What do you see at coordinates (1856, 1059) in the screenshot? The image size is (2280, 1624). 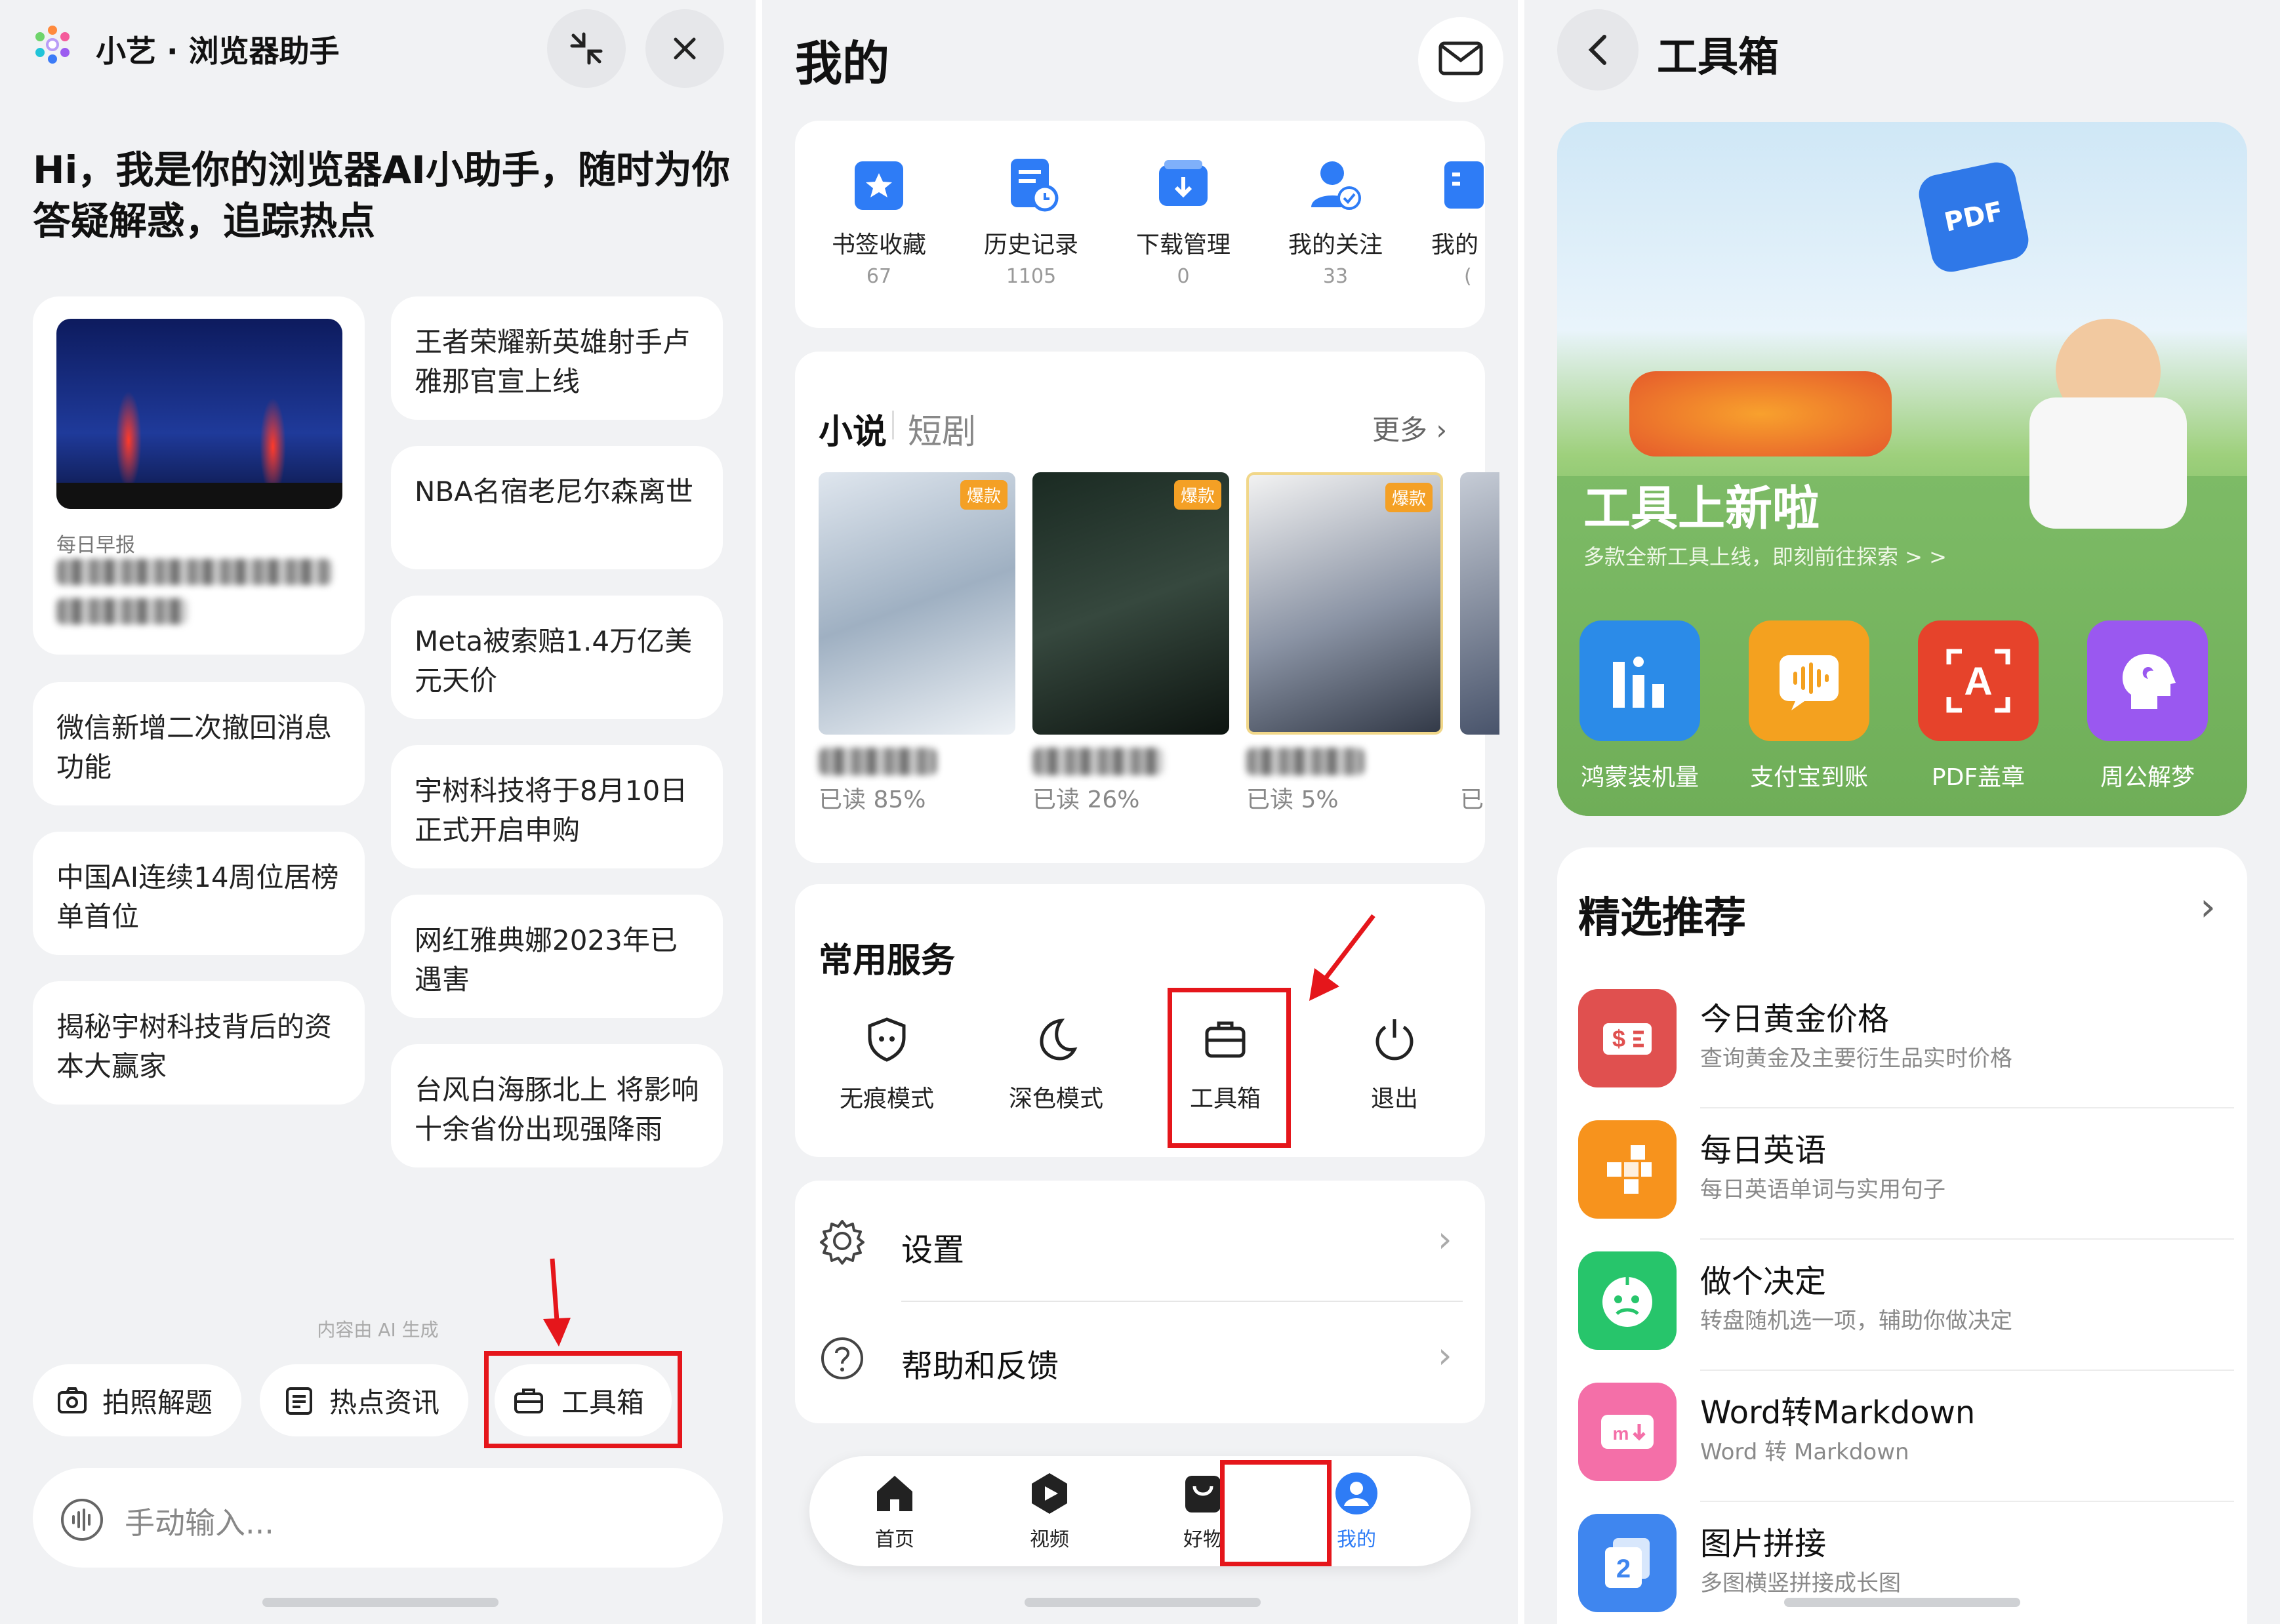 I see `rec-subtitle: 查询黄金及主要衍生品实时价格` at bounding box center [1856, 1059].